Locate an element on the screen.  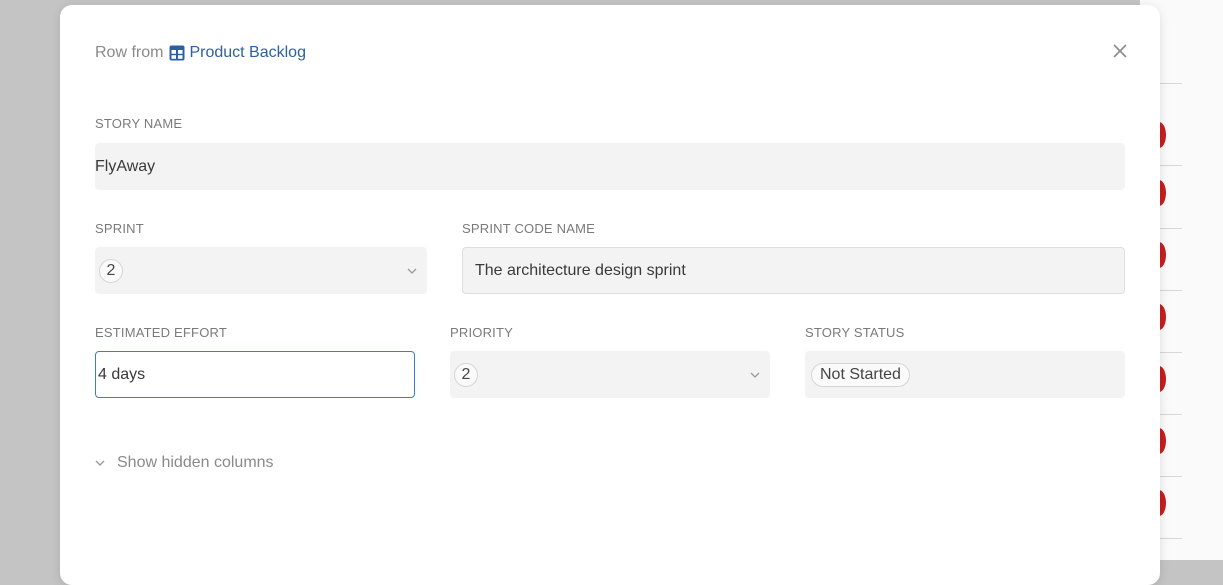
story-status-pill: Not Started is located at coordinates (860, 374).